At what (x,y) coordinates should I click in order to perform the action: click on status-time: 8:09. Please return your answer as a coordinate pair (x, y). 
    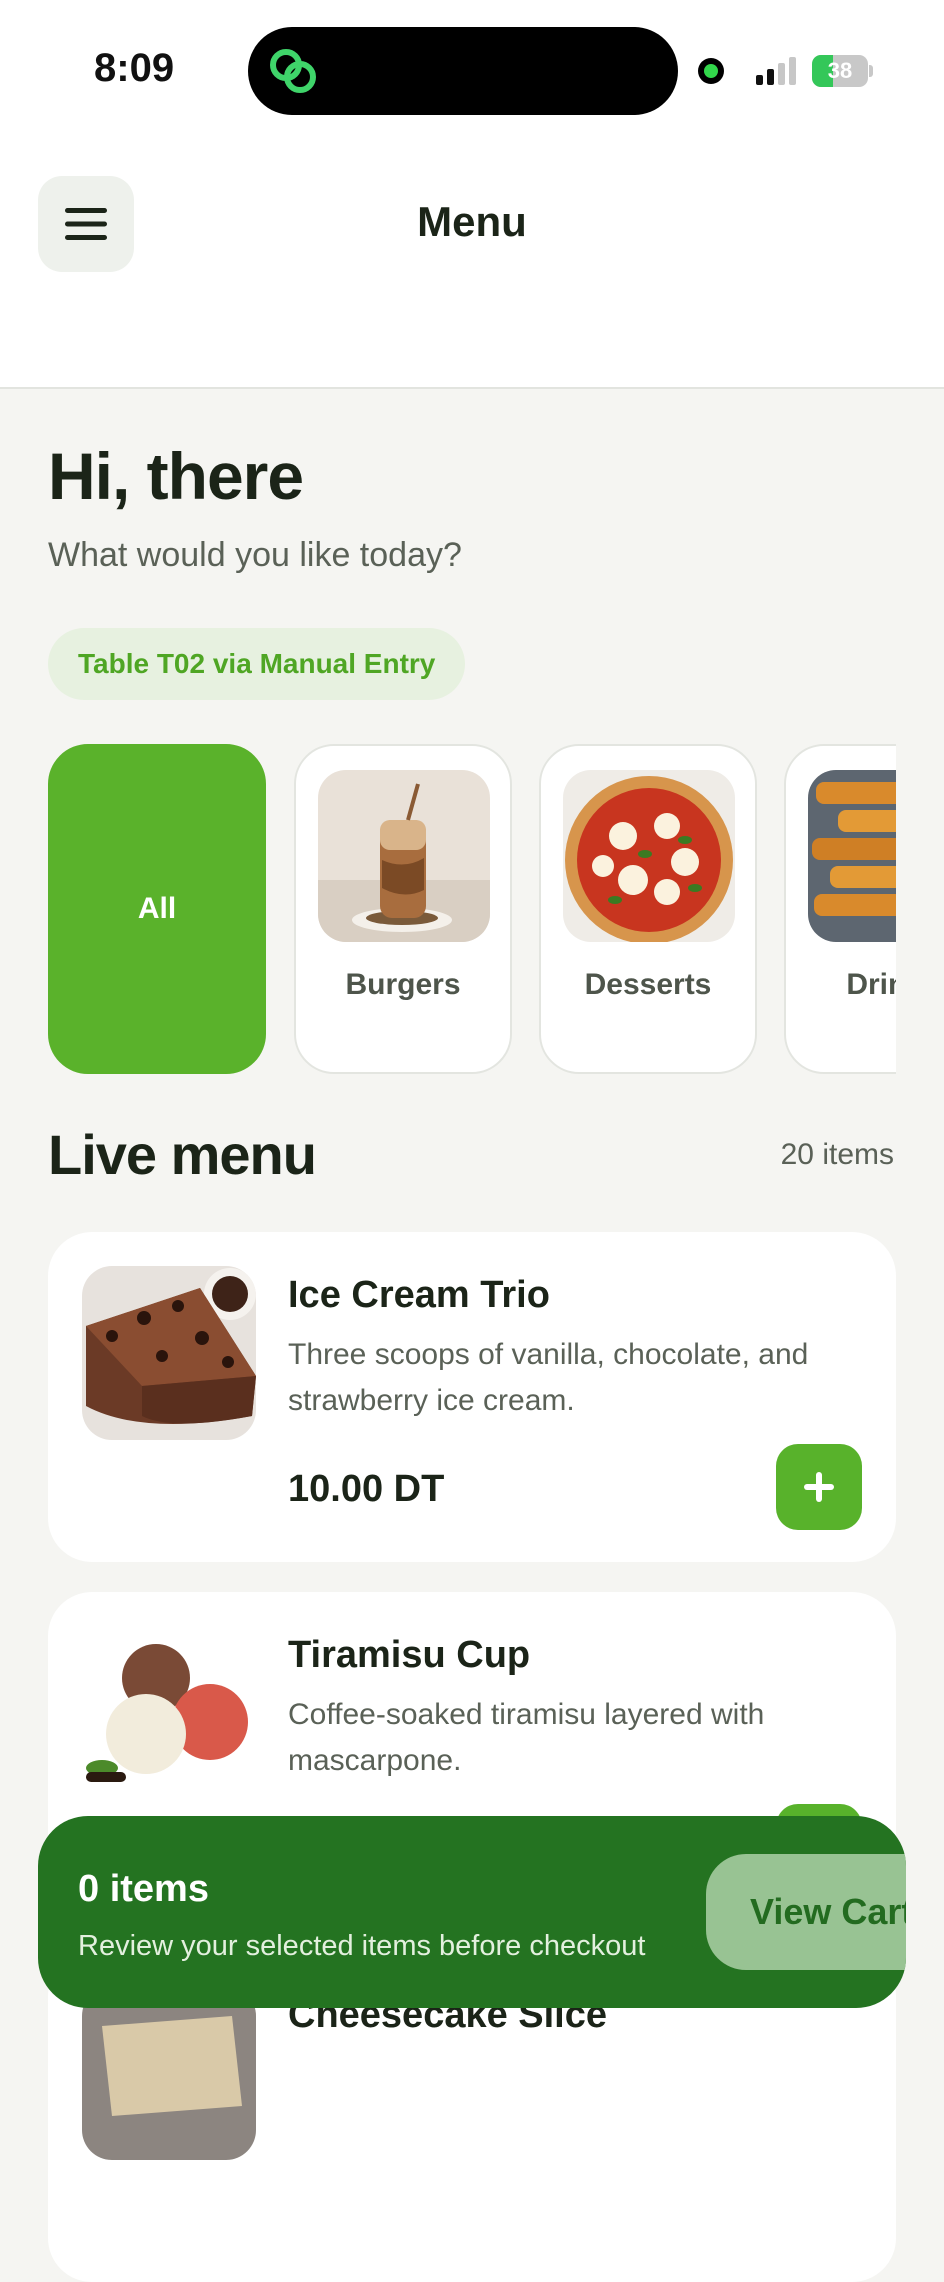
    Looking at the image, I should click on (134, 68).